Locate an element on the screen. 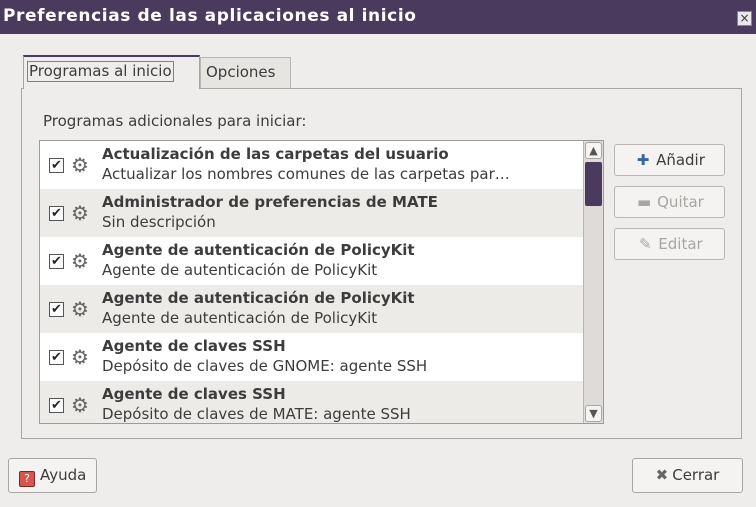  program-description: Sin descripción is located at coordinates (159, 222).